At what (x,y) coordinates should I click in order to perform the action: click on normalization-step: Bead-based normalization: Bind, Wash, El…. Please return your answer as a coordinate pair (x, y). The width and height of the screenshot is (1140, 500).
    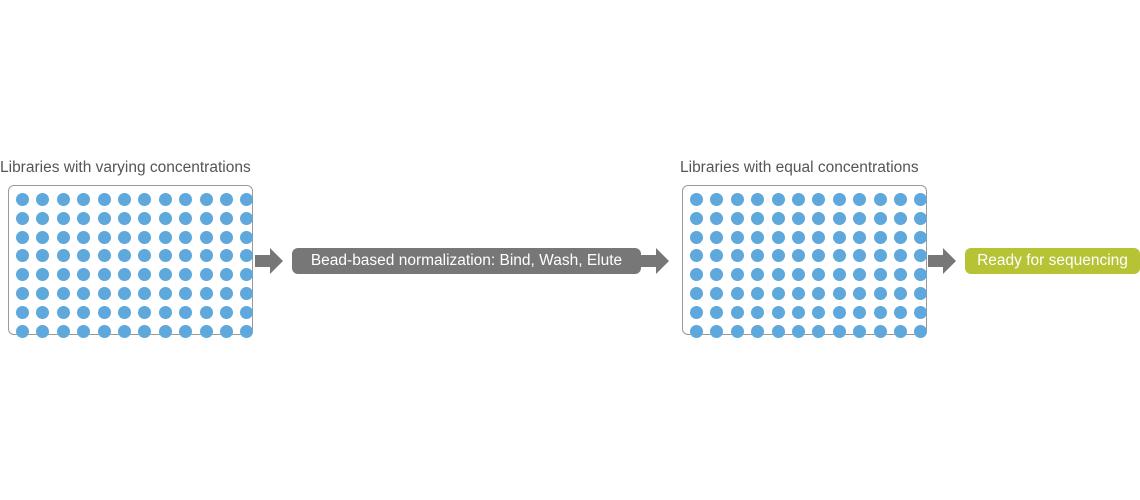
    Looking at the image, I should click on (466, 261).